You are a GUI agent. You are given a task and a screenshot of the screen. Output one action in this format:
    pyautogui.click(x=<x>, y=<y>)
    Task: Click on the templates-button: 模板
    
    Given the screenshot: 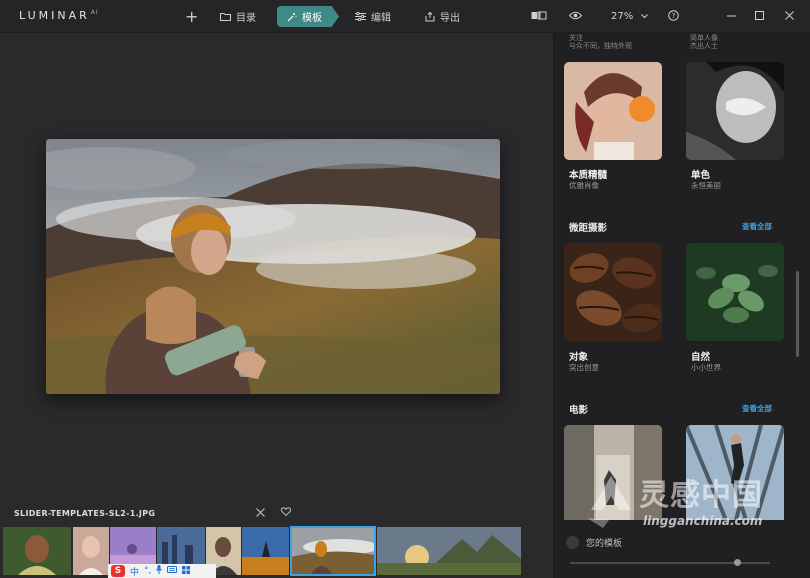 What is the action you would take?
    pyautogui.click(x=308, y=16)
    